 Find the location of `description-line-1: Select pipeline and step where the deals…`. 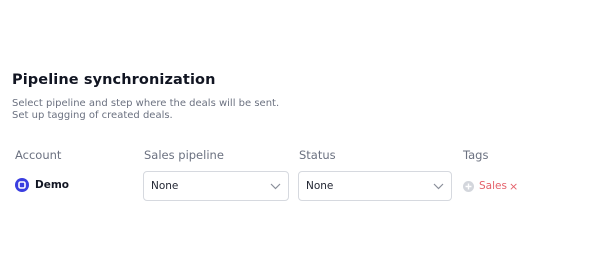

description-line-1: Select pipeline and step where the deals… is located at coordinates (146, 103).